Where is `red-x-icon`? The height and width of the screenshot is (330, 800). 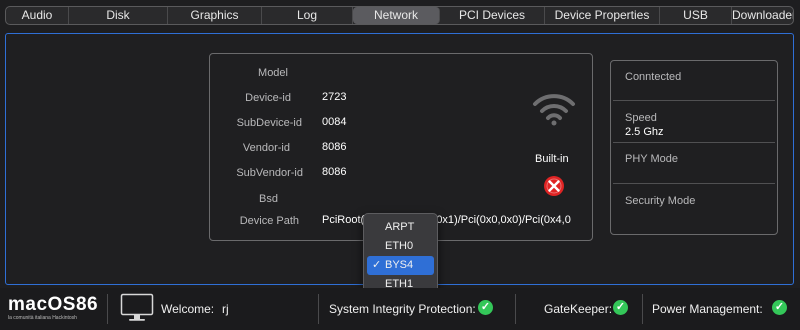 red-x-icon is located at coordinates (554, 188).